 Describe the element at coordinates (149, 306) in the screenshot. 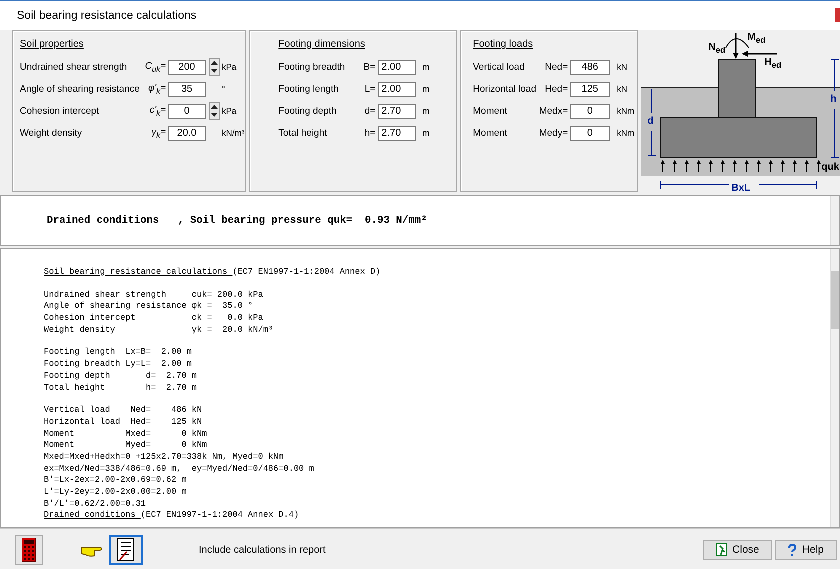

I see `report-line: Angle of shearing resistance φk = 35.0 °` at that location.